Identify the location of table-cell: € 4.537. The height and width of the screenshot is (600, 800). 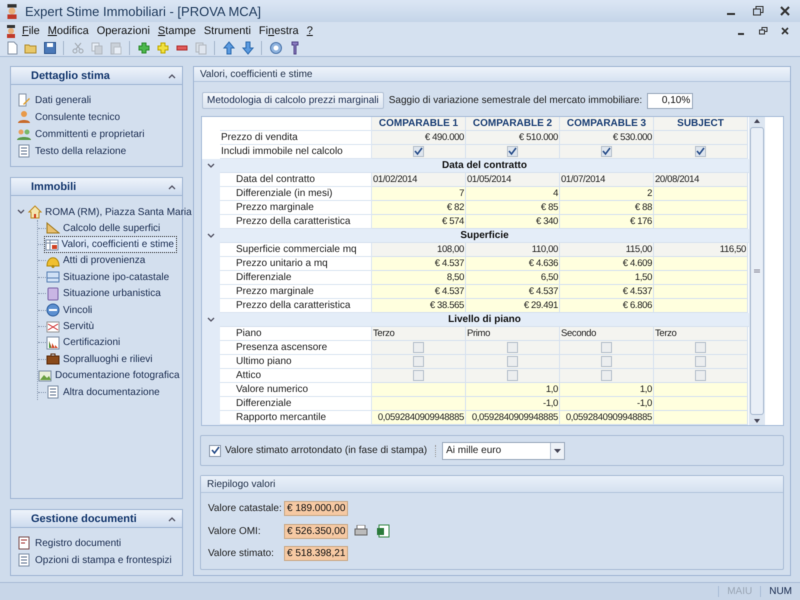
(513, 292).